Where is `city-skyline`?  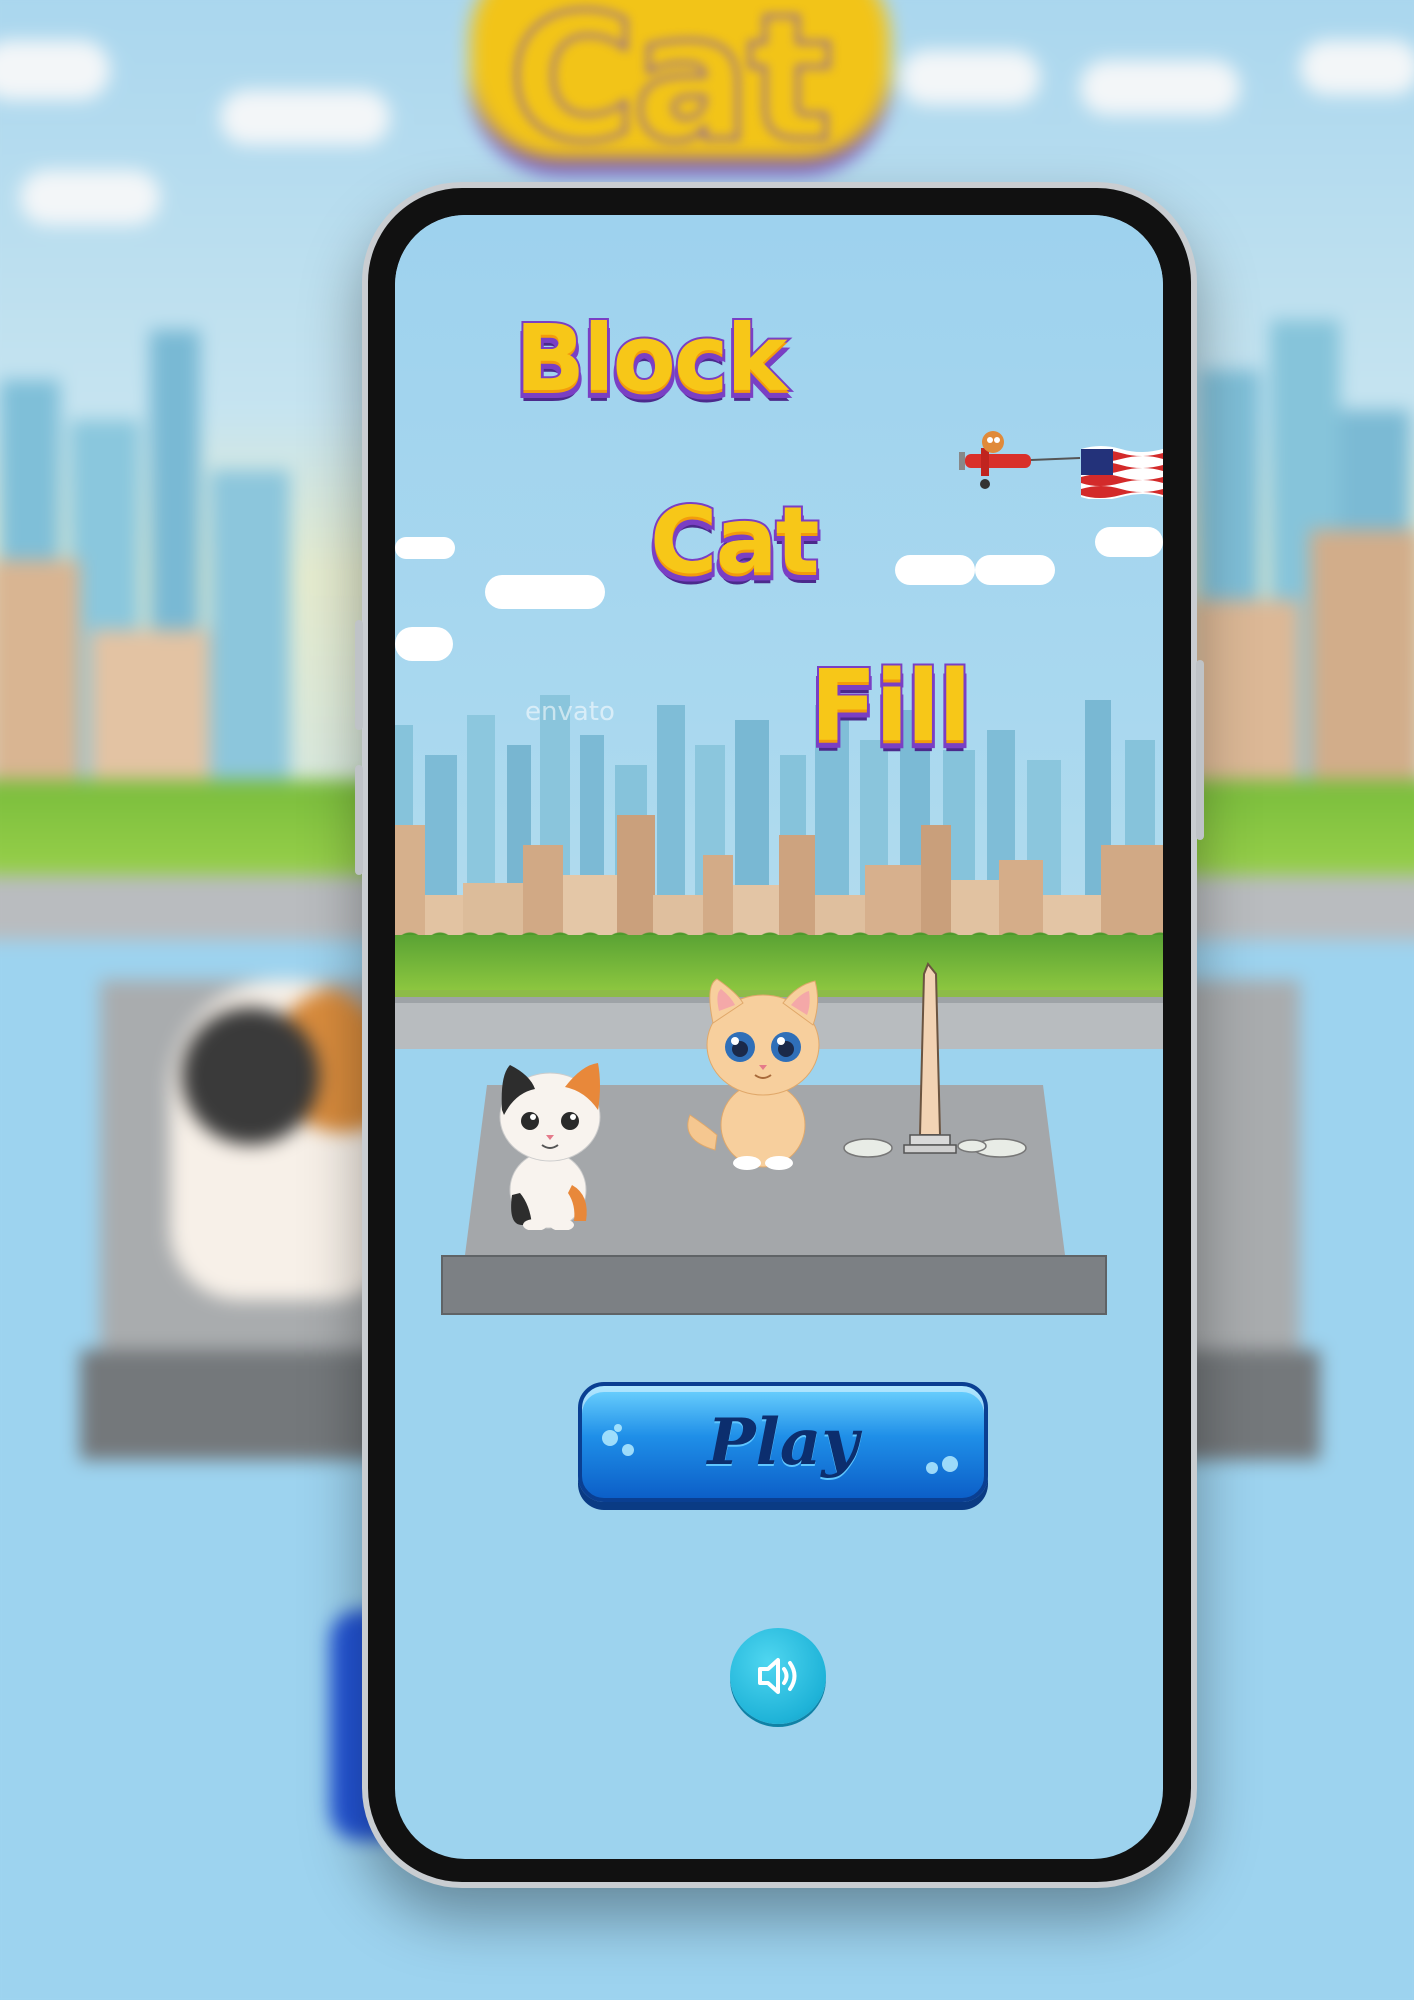
city-skyline is located at coordinates (779, 805).